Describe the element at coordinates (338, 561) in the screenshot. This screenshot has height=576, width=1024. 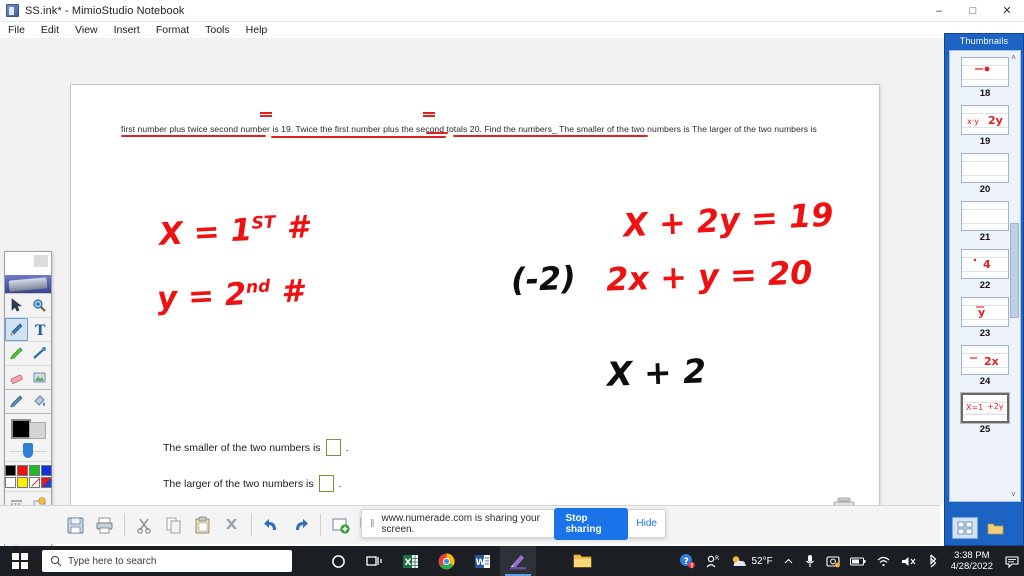
I see `taskbar-cortana` at that location.